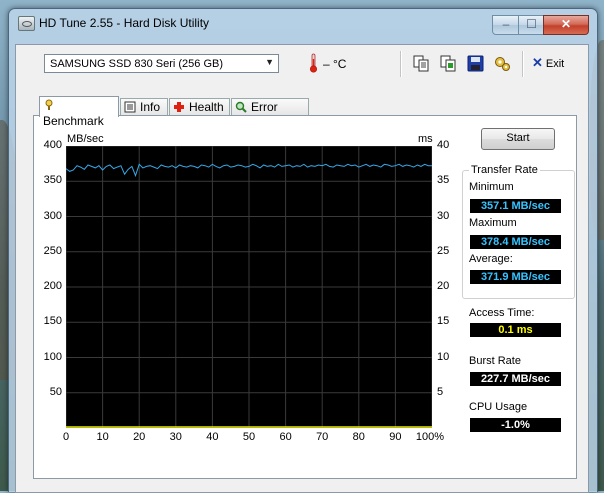  I want to click on info-icon, so click(130, 107).